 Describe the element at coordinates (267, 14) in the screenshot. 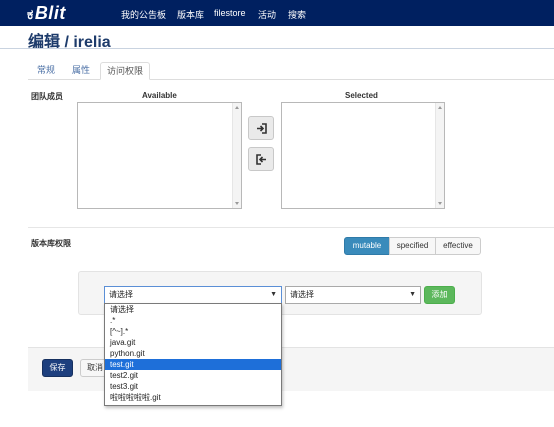

I see `nav-item-activity: 活动` at that location.